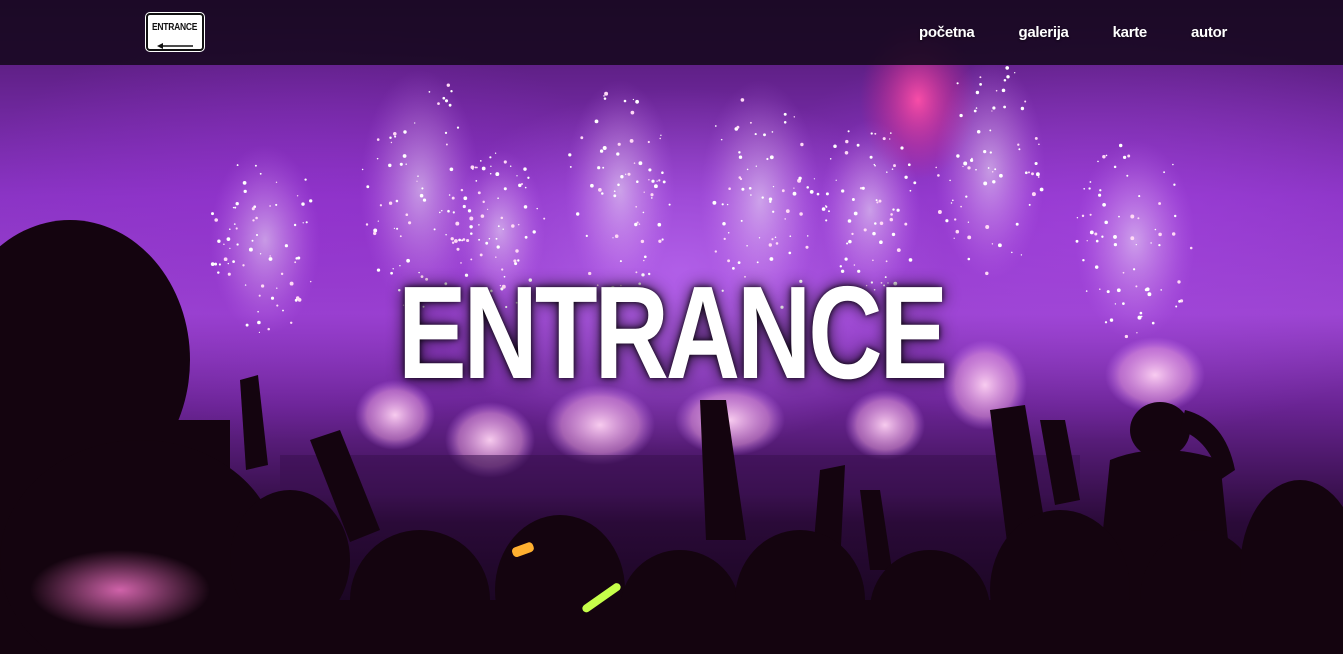 Image resolution: width=1343 pixels, height=654 pixels. What do you see at coordinates (1043, 32) in the screenshot?
I see `nav-item-galerija: galerija` at bounding box center [1043, 32].